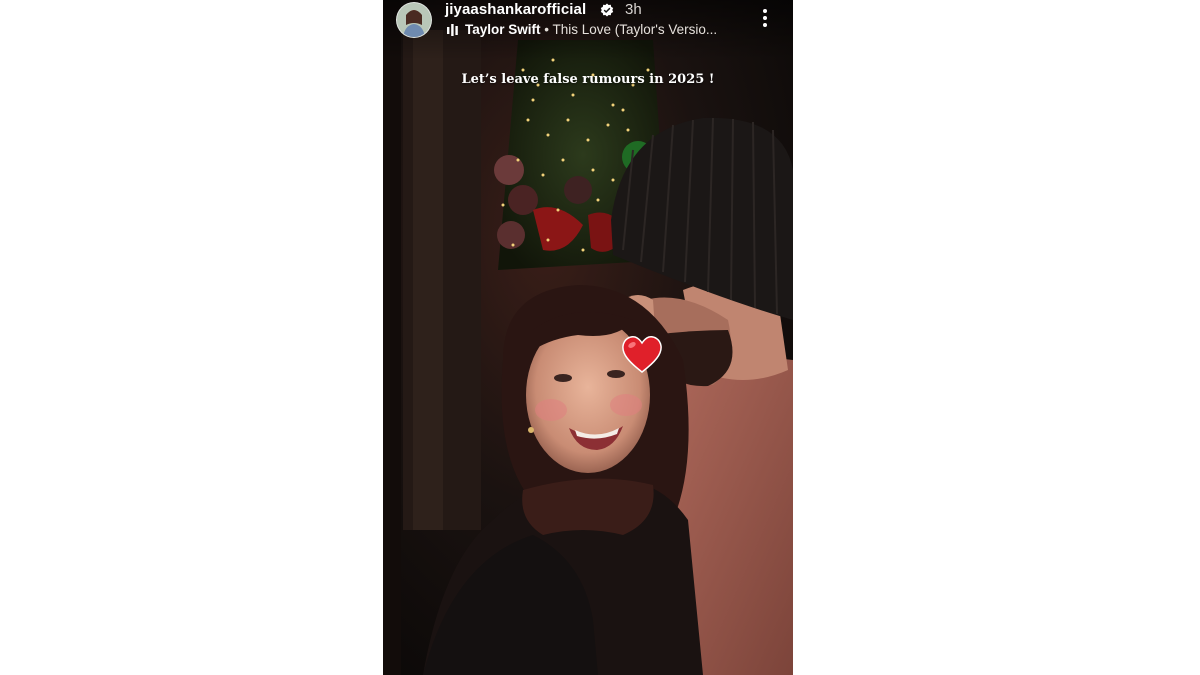 Image resolution: width=1200 pixels, height=675 pixels. I want to click on username: jiyaashankarofficial, so click(515, 9).